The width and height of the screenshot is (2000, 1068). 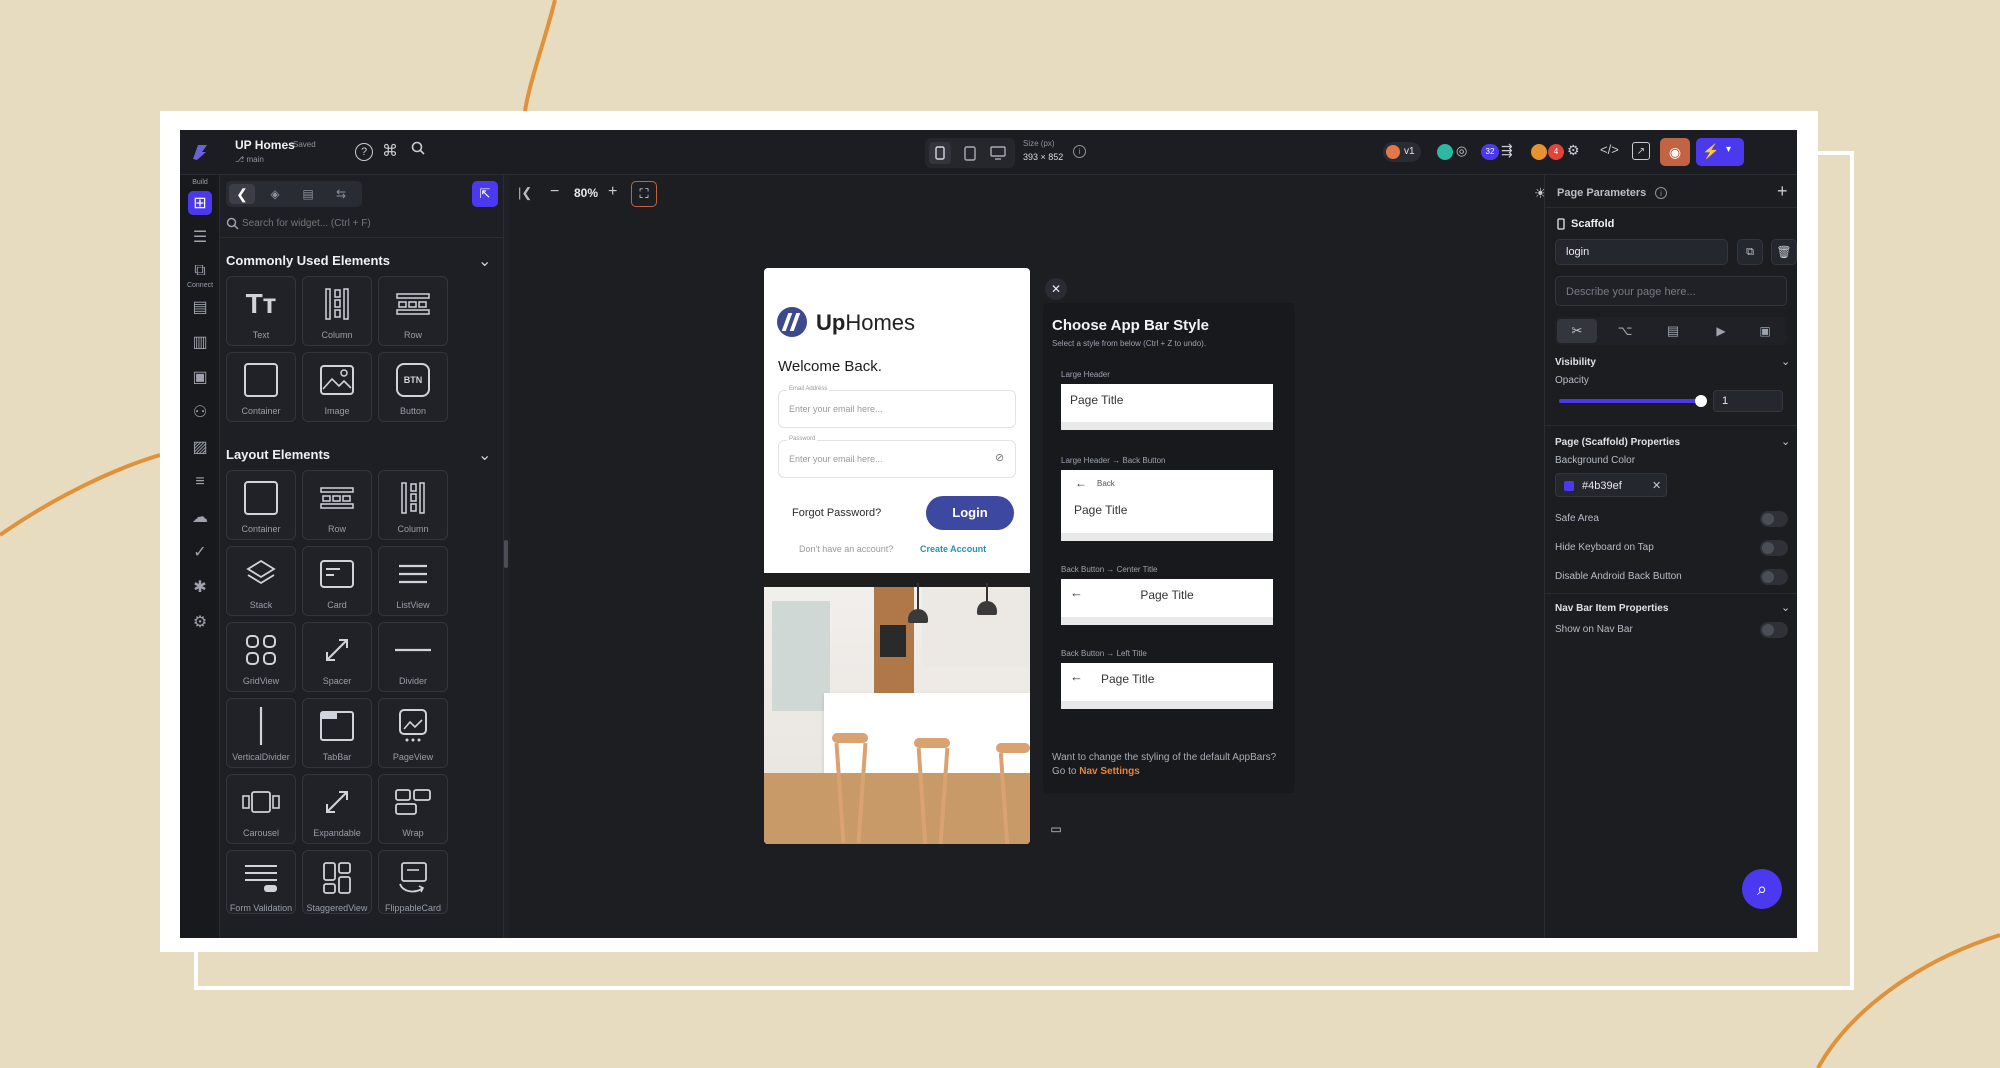 I want to click on close-icon: ✕, so click(x=1056, y=289).